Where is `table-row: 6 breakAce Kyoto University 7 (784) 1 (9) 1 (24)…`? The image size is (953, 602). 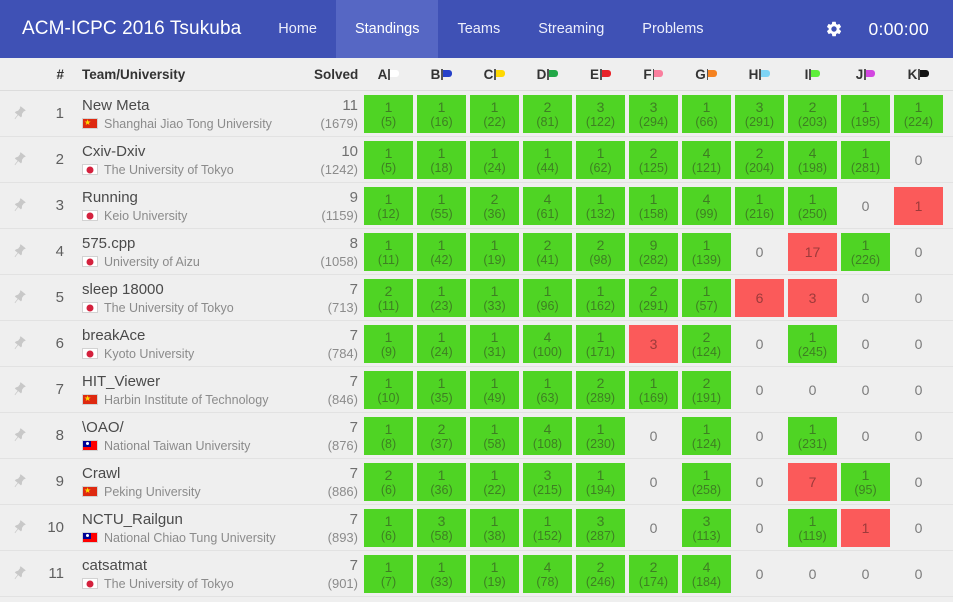 table-row: 6 breakAce Kyoto University 7 (784) 1 (9) 1 (24)… is located at coordinates (476, 344).